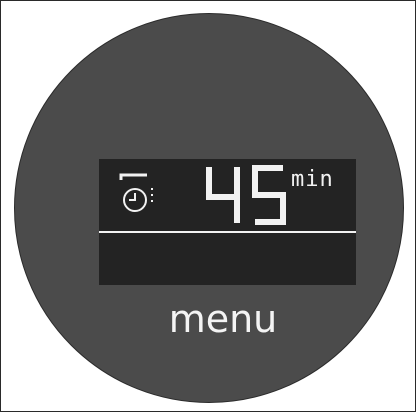 The height and width of the screenshot is (412, 416). I want to click on display-divider, so click(227, 232).